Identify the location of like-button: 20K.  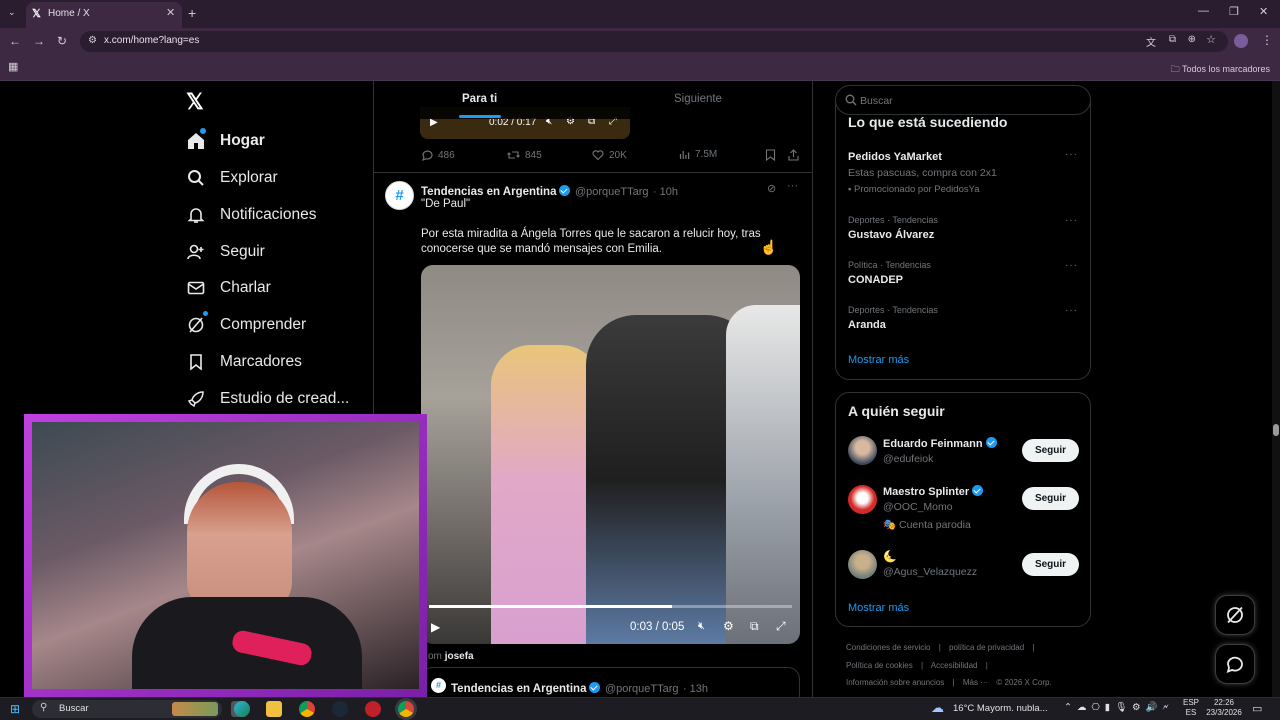
(609, 155).